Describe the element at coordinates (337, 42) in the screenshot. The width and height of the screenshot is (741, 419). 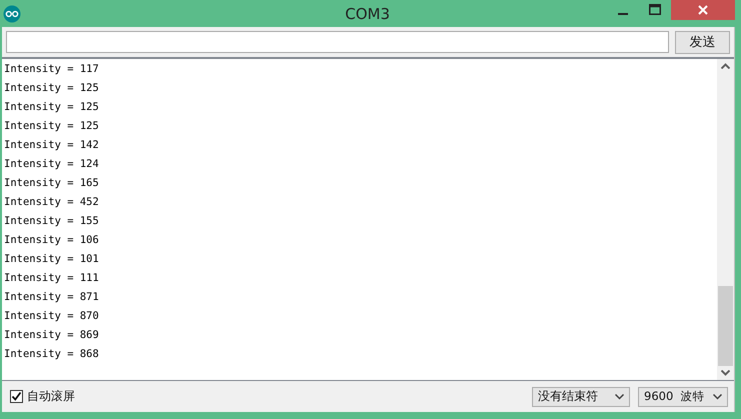
I see `input-field` at that location.